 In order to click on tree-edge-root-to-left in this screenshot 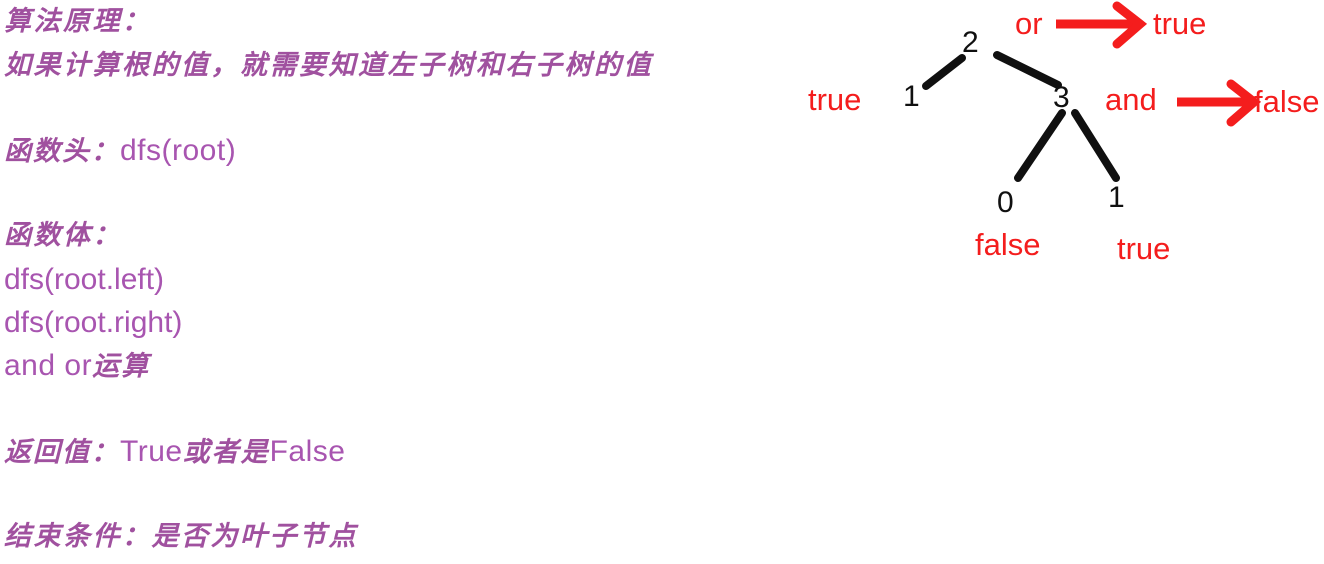, I will do `click(944, 72)`.